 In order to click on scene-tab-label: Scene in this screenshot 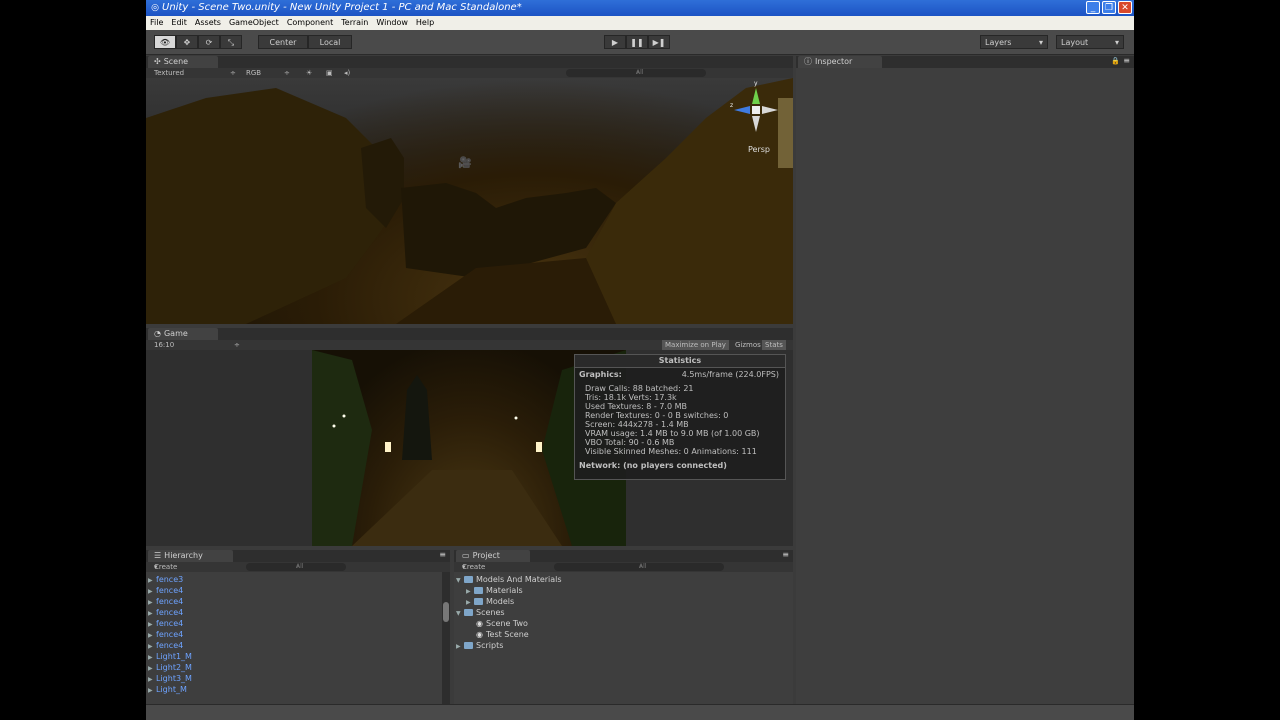, I will do `click(176, 61)`.